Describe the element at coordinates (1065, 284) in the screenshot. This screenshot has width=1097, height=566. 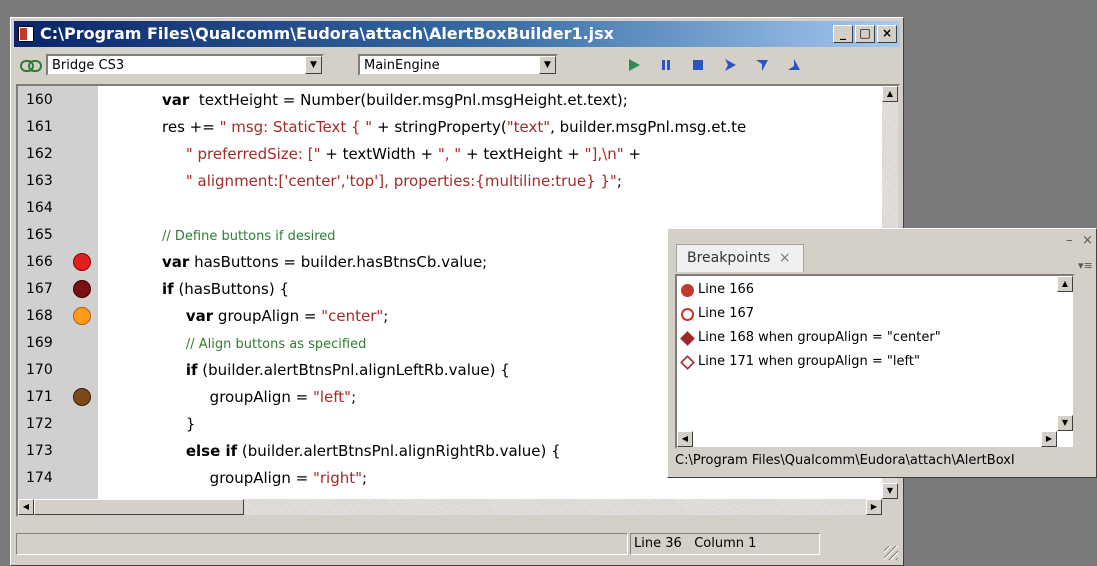
I see `list-scroll-up-icon: ▲` at that location.